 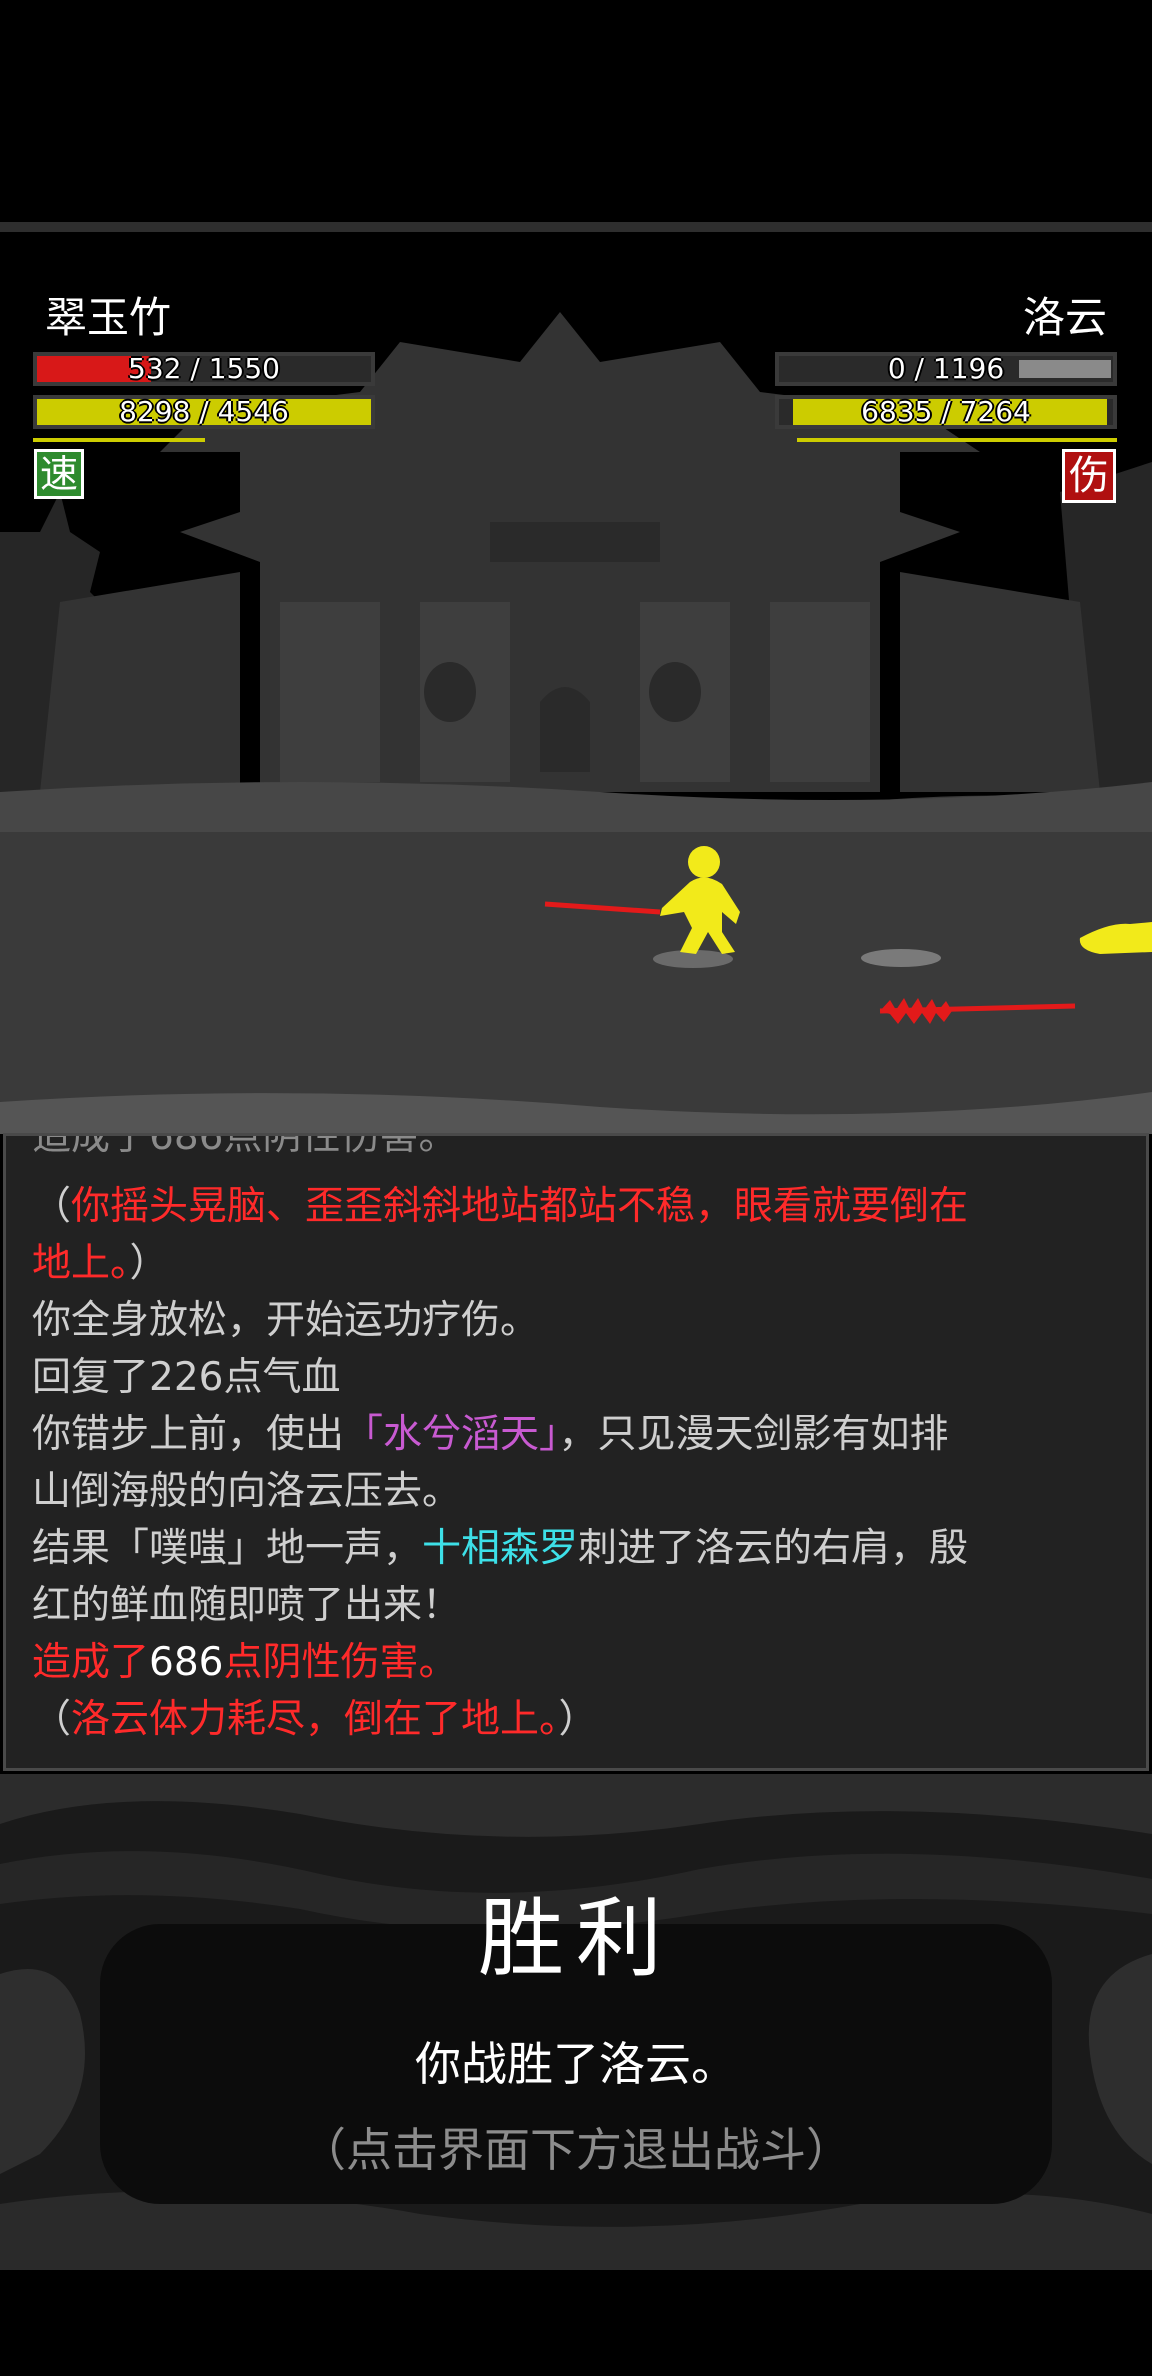 What do you see at coordinates (957, 440) in the screenshot?
I see `enemy-mp-underline` at bounding box center [957, 440].